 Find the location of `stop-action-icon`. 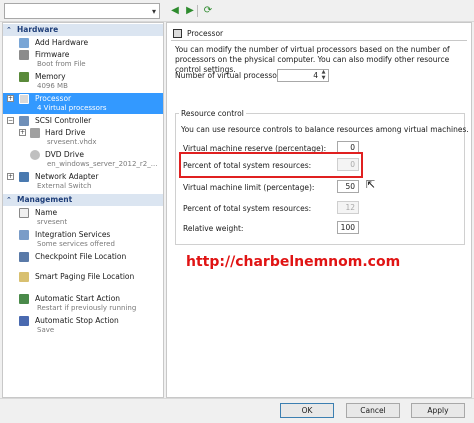

stop-action-icon is located at coordinates (24, 321).